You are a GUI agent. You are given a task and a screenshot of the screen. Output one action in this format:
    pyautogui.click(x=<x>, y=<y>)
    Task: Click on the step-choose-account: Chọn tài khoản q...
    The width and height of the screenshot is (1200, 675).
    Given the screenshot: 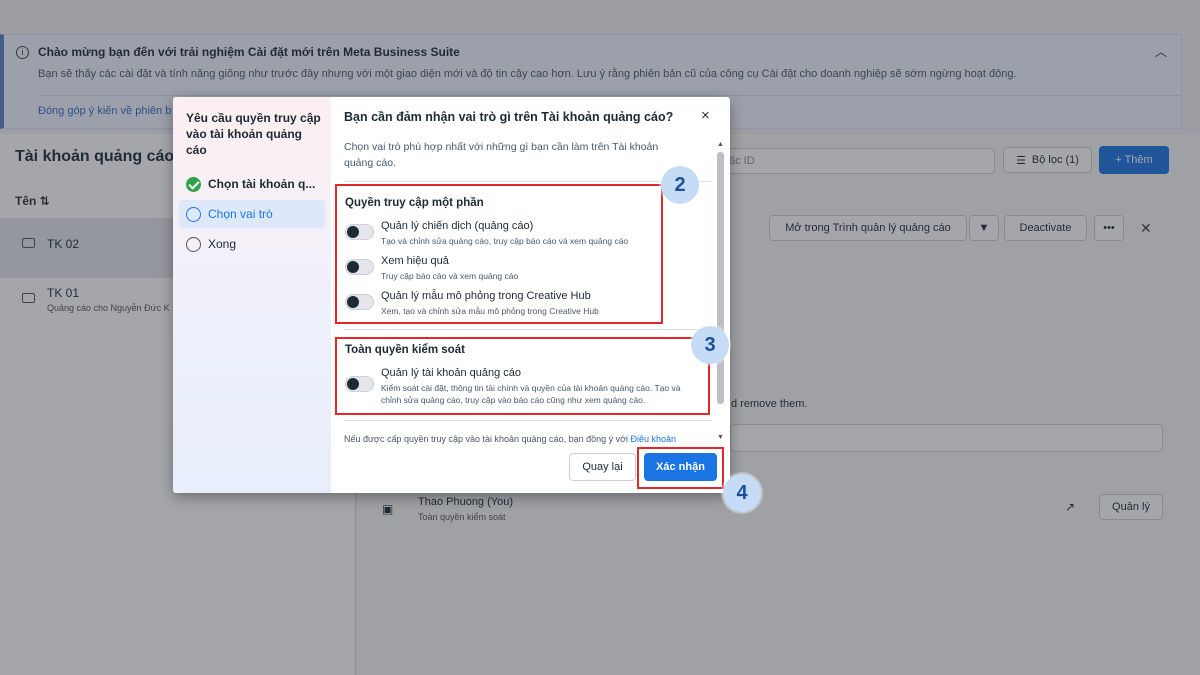 What is the action you would take?
    pyautogui.click(x=252, y=184)
    